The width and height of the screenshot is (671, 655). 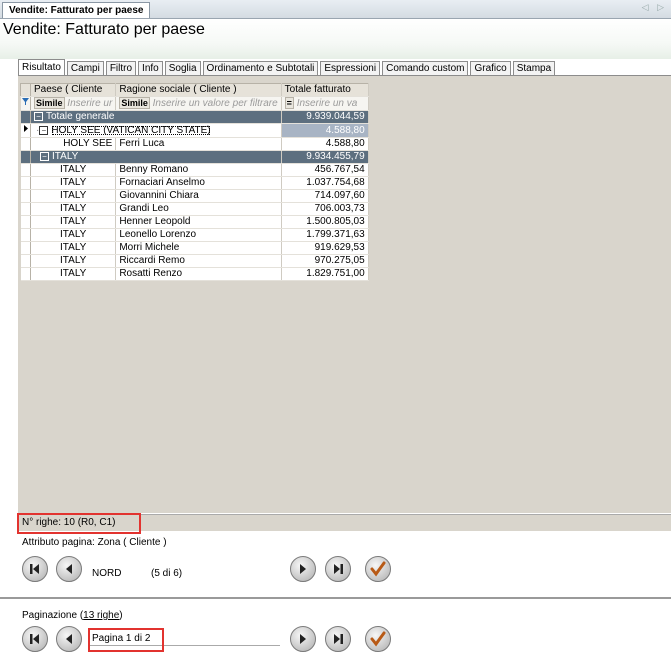 What do you see at coordinates (25, 130) in the screenshot?
I see `current-row-indicator-icon` at bounding box center [25, 130].